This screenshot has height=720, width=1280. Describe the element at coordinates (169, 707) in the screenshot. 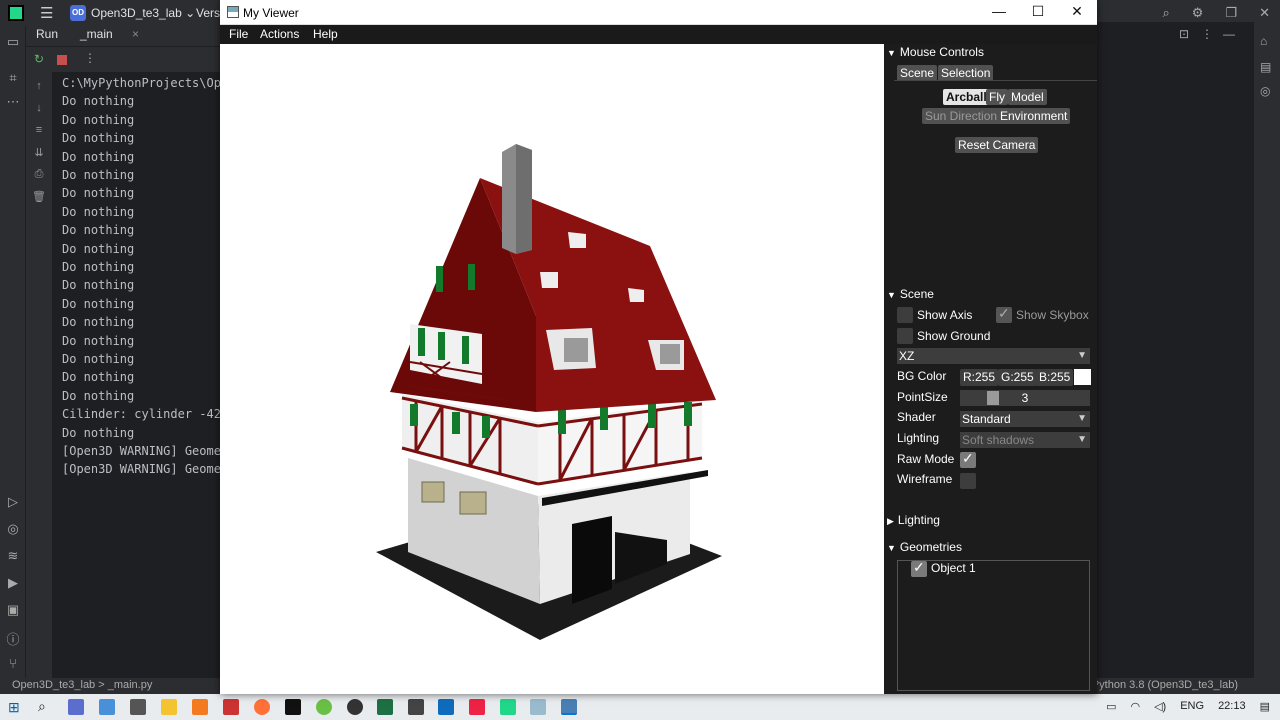

I see `file-explorer-icon` at that location.